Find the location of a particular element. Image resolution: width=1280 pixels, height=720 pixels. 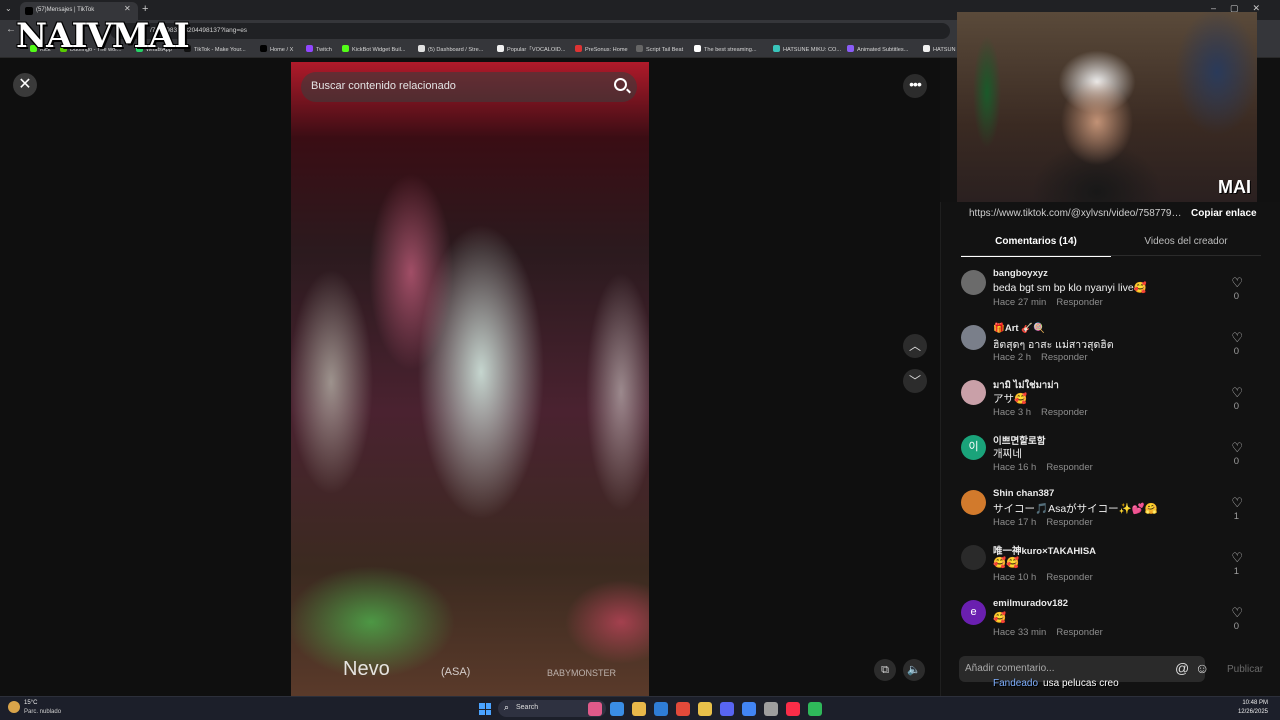

related-search-input: Buscar contenido relacionado is located at coordinates (469, 87).